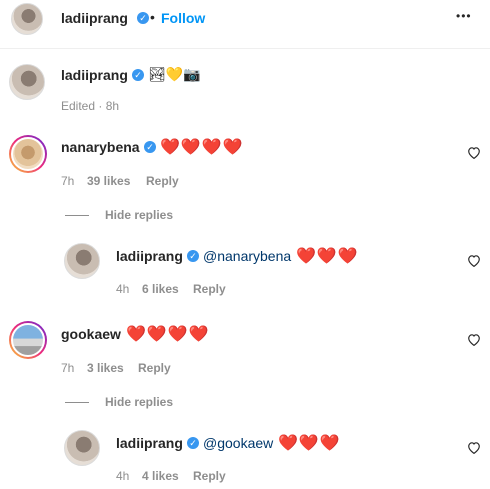  What do you see at coordinates (105, 368) in the screenshot?
I see `comment-likes: 3 likes` at bounding box center [105, 368].